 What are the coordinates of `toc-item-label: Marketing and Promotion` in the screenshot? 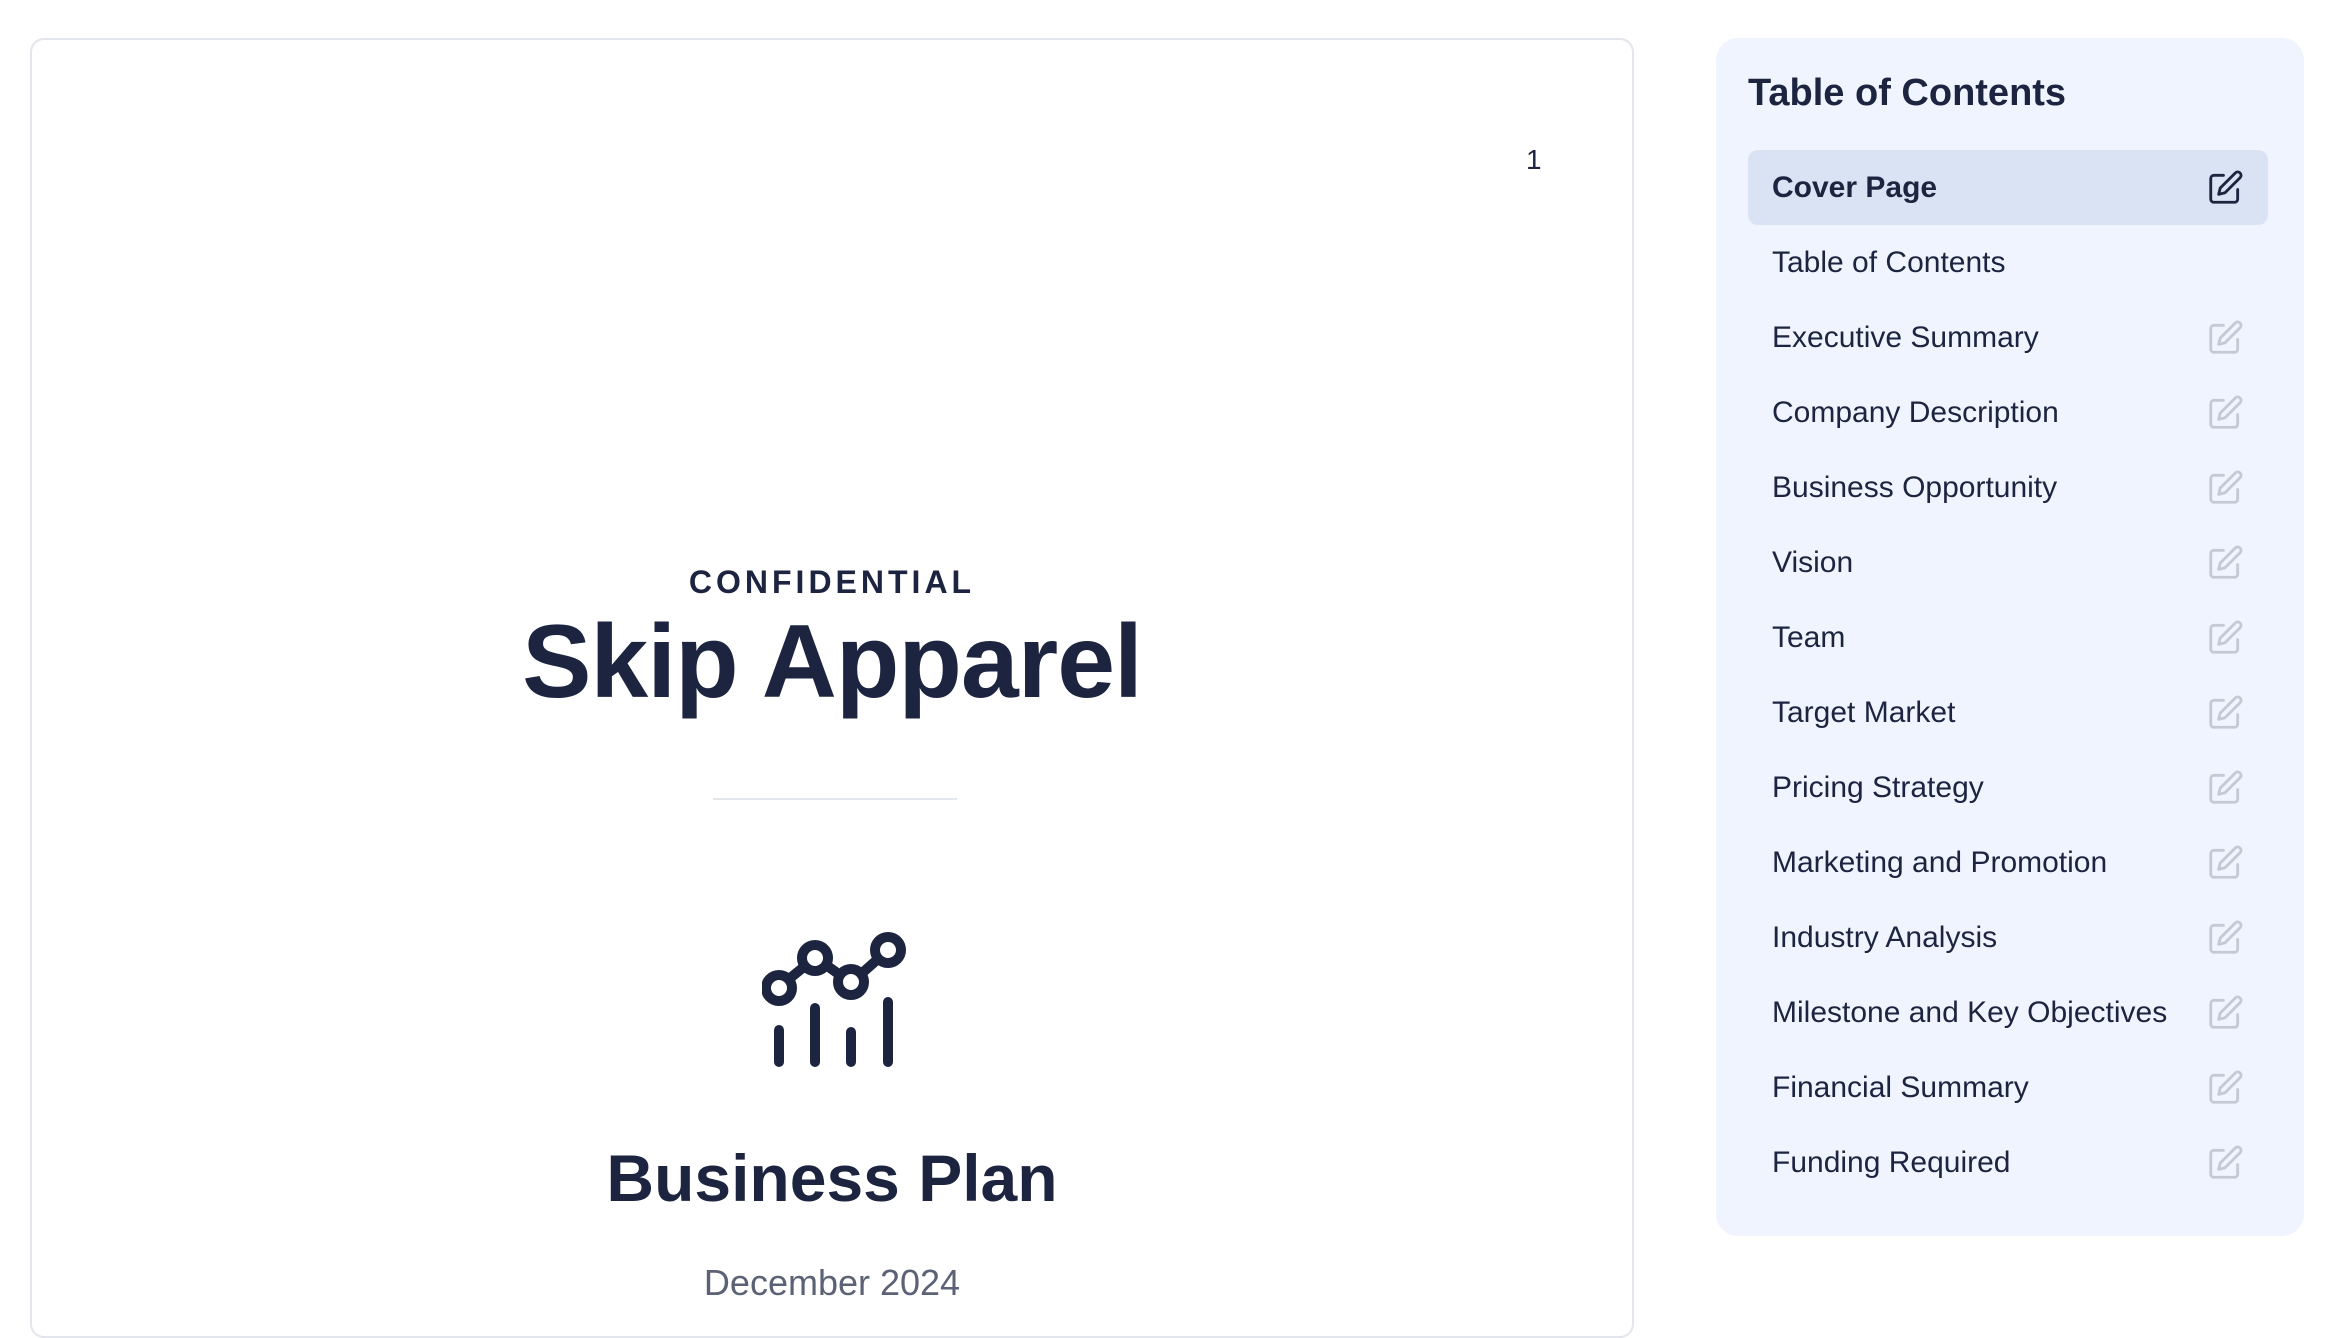 It's located at (1940, 862).